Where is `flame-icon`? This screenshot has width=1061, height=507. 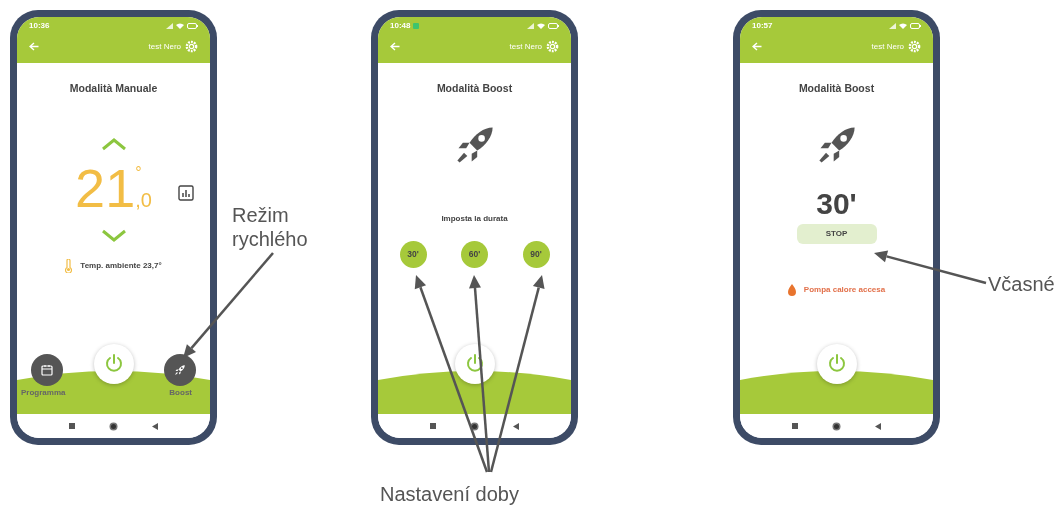
flame-icon is located at coordinates (791, 289).